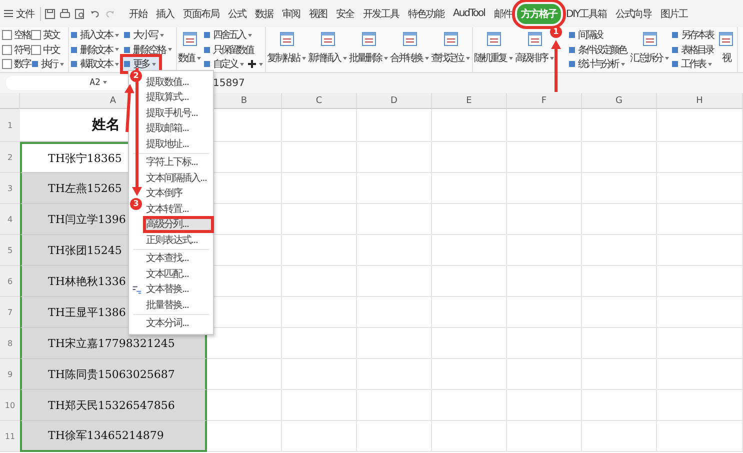 The height and width of the screenshot is (453, 743). Describe the element at coordinates (96, 35) in the screenshot. I see `ribbon-button: 插入文本` at that location.